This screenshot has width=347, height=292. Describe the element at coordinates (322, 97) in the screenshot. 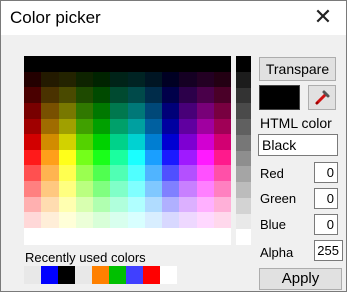

I see `eyedropper-button` at that location.